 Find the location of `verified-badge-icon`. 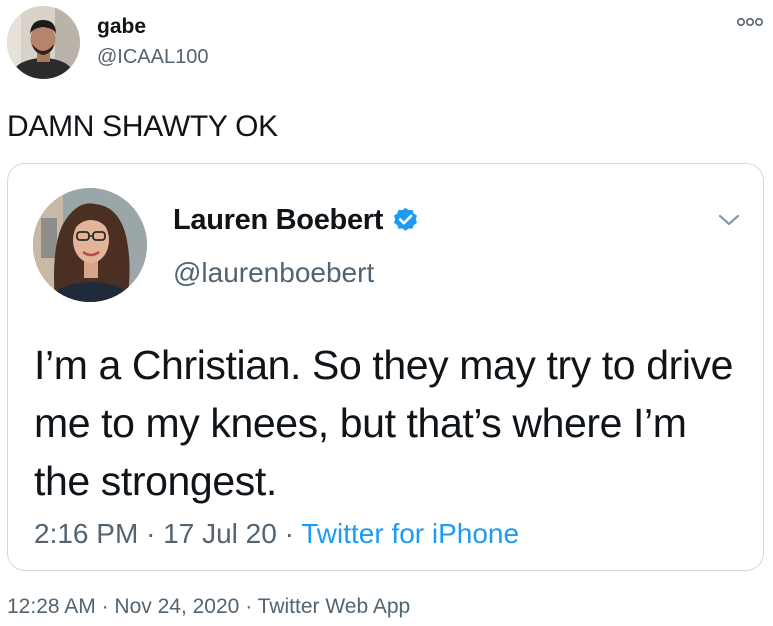

verified-badge-icon is located at coordinates (406, 219).